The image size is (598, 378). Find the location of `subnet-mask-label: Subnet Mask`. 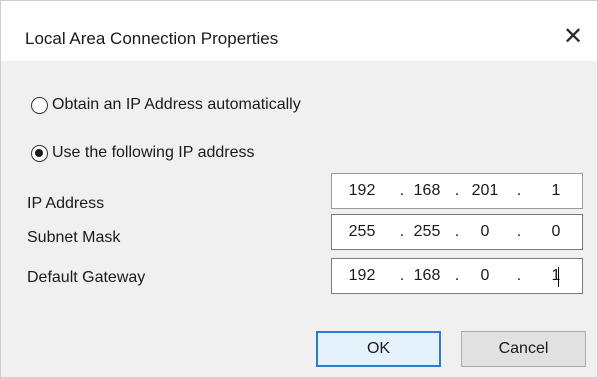

subnet-mask-label: Subnet Mask is located at coordinates (74, 237).